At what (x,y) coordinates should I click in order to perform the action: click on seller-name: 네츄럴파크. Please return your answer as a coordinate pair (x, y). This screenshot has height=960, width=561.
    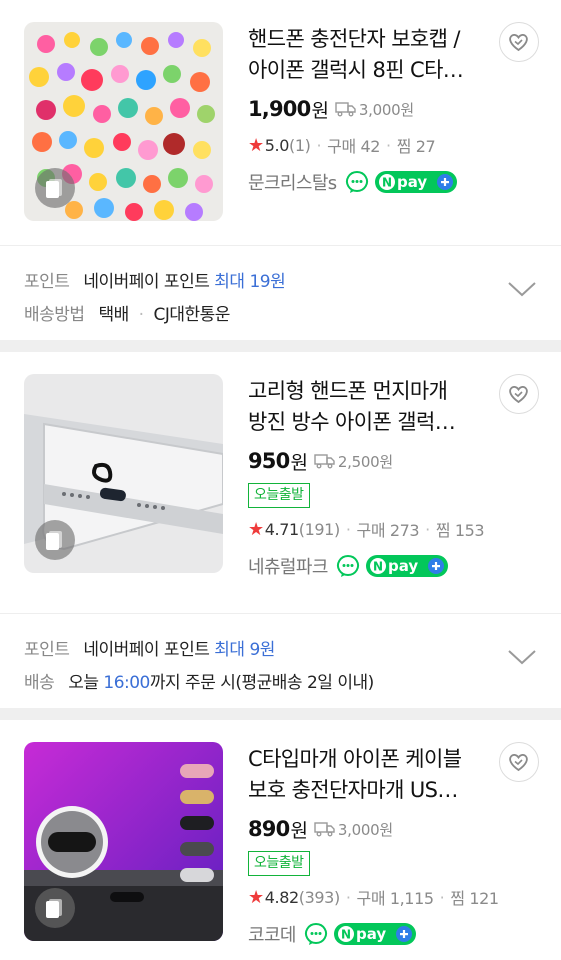
    Looking at the image, I should click on (288, 566).